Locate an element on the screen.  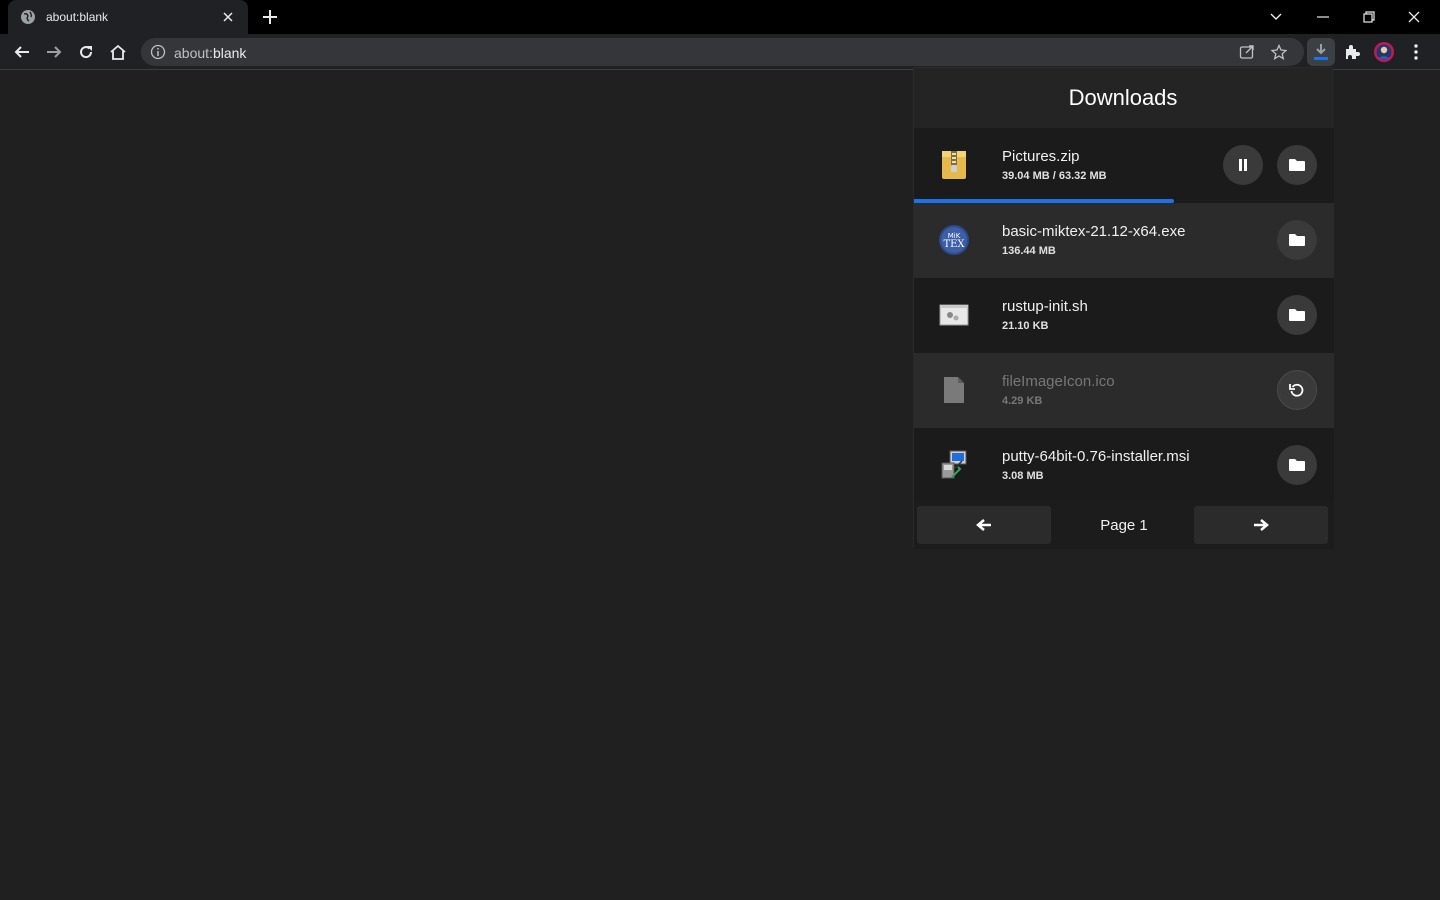
globe-icon is located at coordinates (28, 17).